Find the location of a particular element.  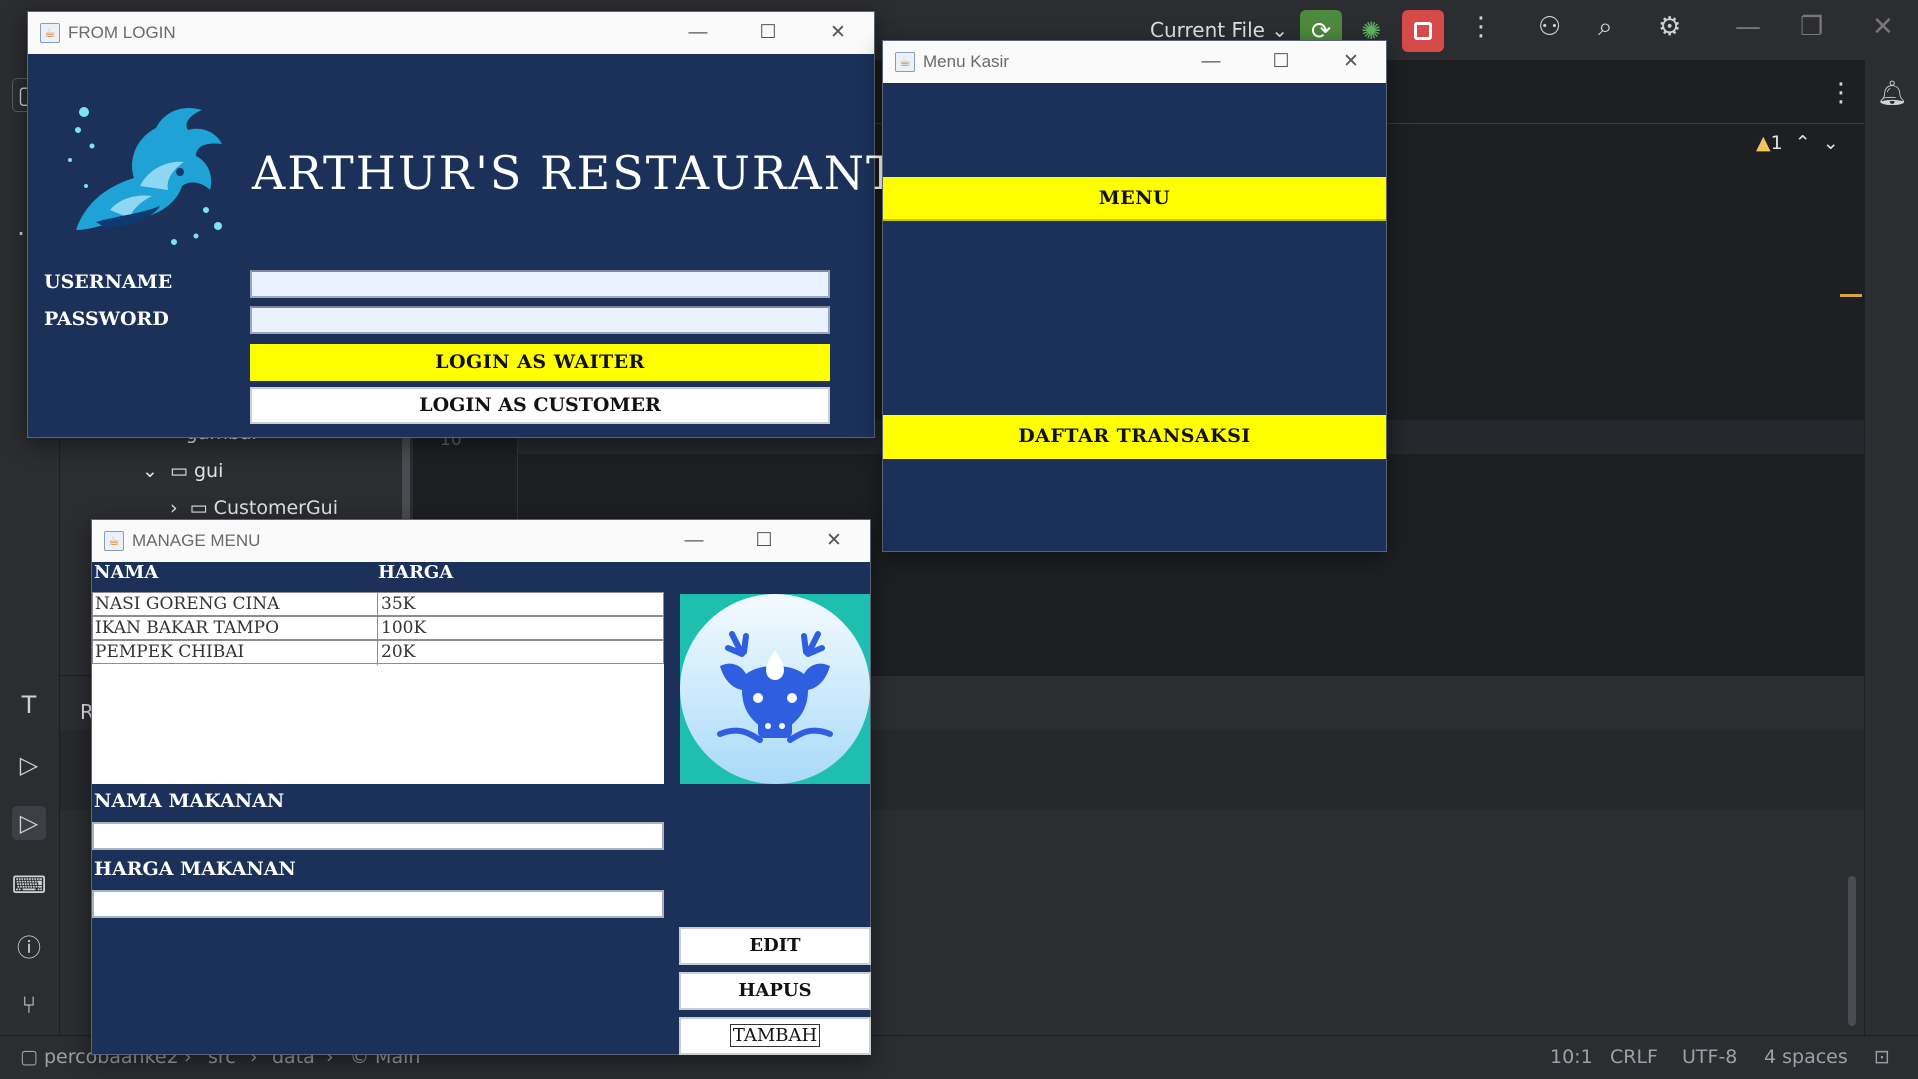

restore-icon: ❐ is located at coordinates (1811, 27).